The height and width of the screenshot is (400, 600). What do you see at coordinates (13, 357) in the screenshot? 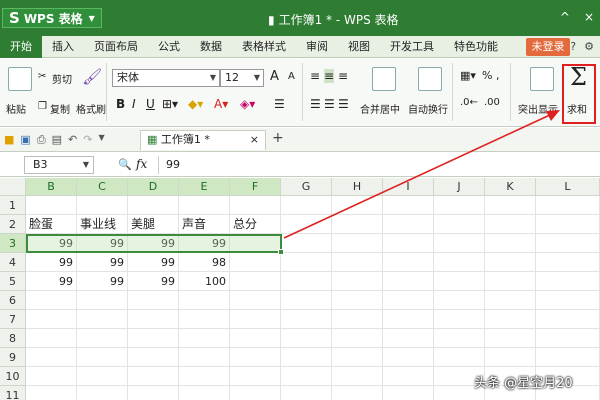
I see `row-header-9: 9` at bounding box center [13, 357].